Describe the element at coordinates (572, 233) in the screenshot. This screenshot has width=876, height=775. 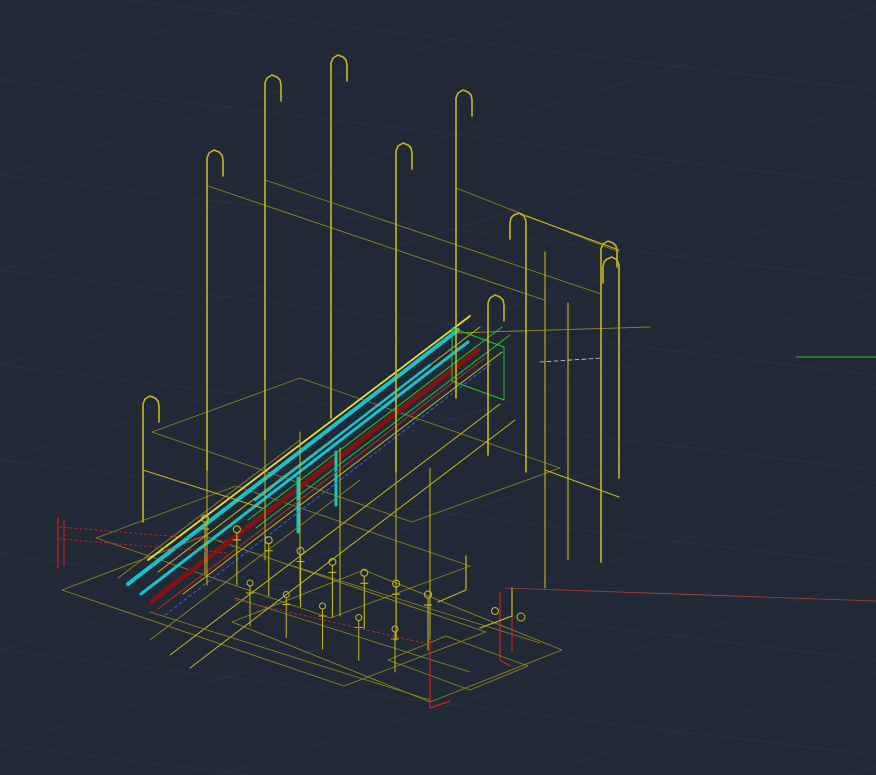
I see `frame-connector-pipe` at that location.